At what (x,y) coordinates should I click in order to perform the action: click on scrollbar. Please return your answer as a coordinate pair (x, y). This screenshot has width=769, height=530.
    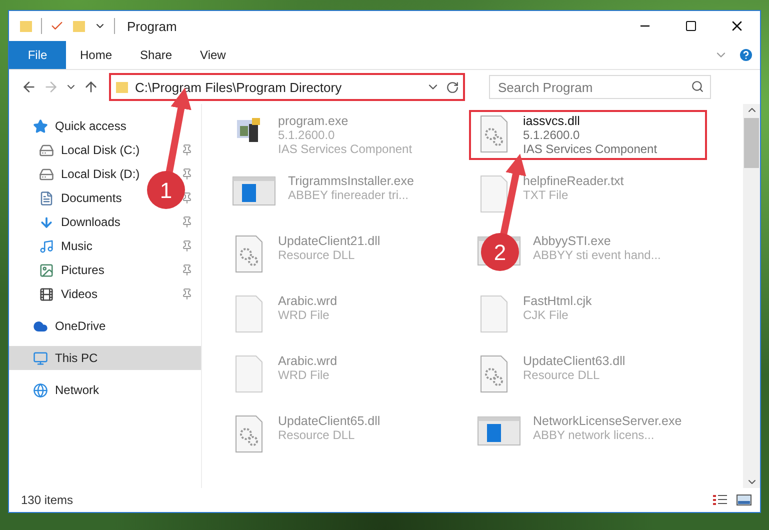
    Looking at the image, I should click on (751, 296).